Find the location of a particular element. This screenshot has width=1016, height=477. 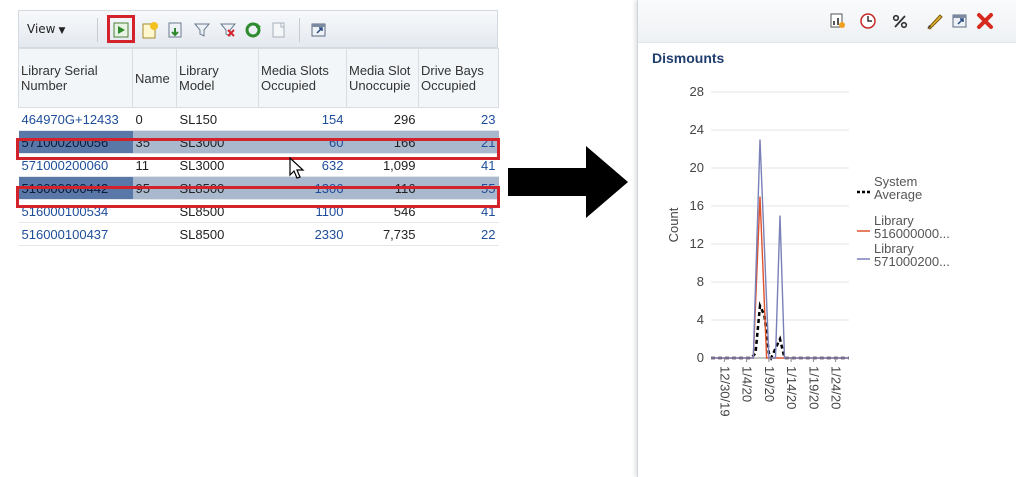

column-header-serial: Library Serial Number is located at coordinates (75, 78).